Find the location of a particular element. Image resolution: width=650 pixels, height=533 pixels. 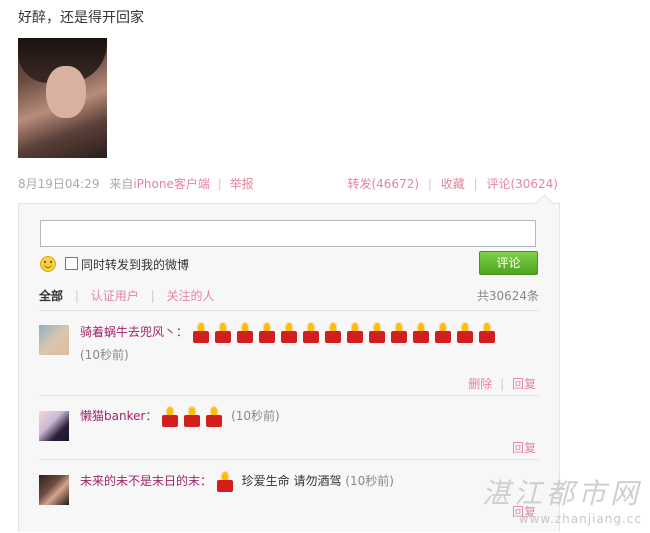

post-actions: 转发(46672) | 收藏 | 评论(30624) is located at coordinates (452, 183).